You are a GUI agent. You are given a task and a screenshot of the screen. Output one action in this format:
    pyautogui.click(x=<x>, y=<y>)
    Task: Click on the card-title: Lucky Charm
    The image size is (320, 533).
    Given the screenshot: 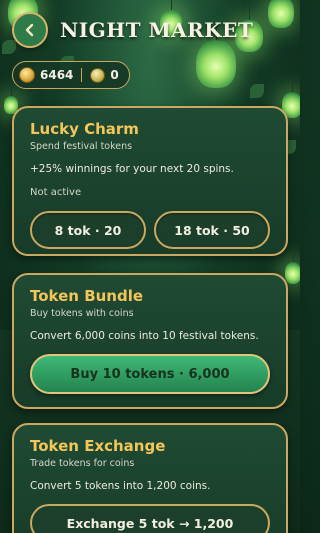 What is the action you would take?
    pyautogui.click(x=84, y=129)
    